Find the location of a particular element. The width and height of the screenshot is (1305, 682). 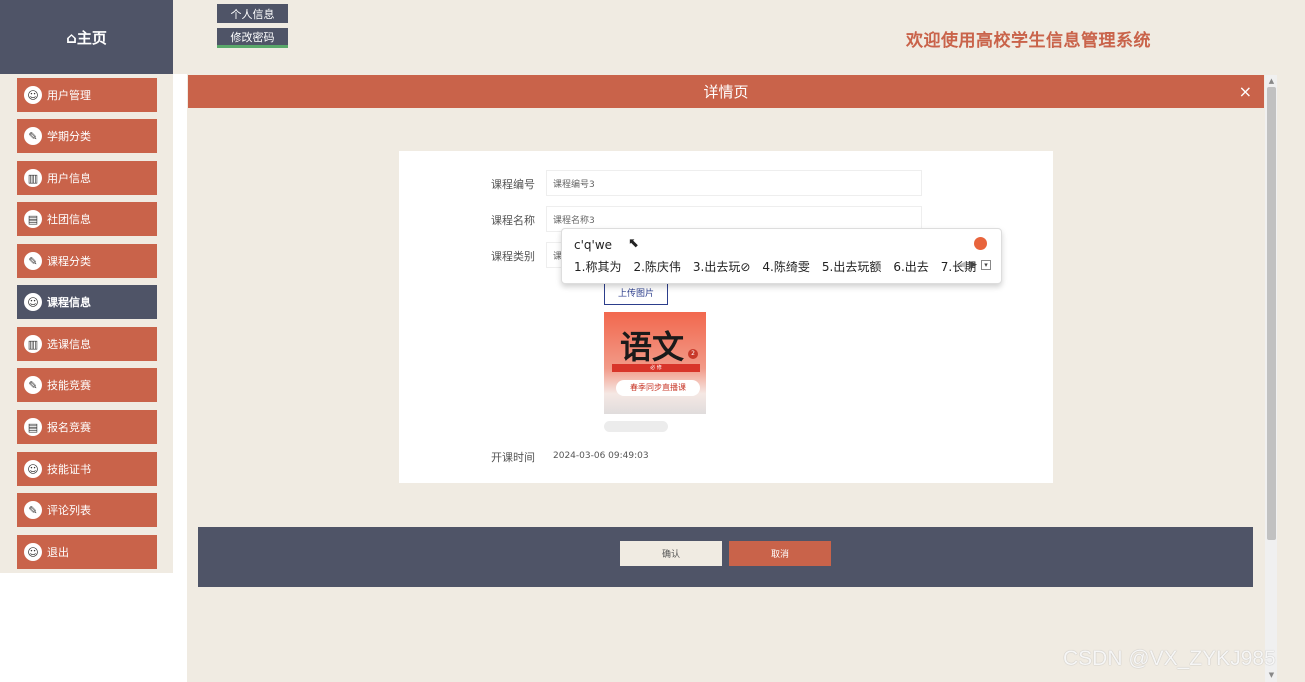

start-time-label: 开课时间 is located at coordinates (513, 457).